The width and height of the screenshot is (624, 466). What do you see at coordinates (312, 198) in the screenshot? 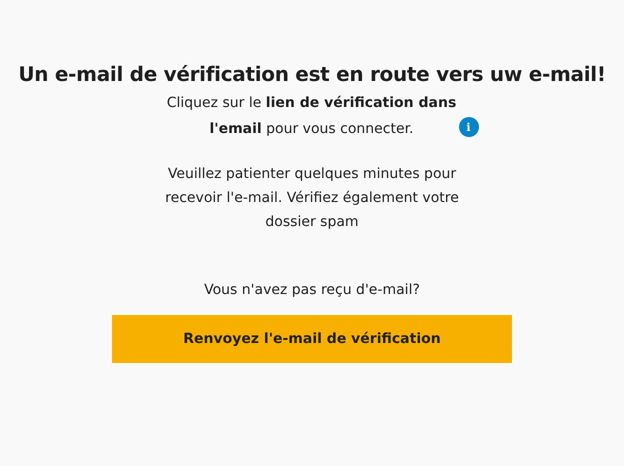
I see `wait-message: Veuillez patienter quelques minutes pour recevoir l'e-mail. Vérifiez également votre dossier spam` at bounding box center [312, 198].